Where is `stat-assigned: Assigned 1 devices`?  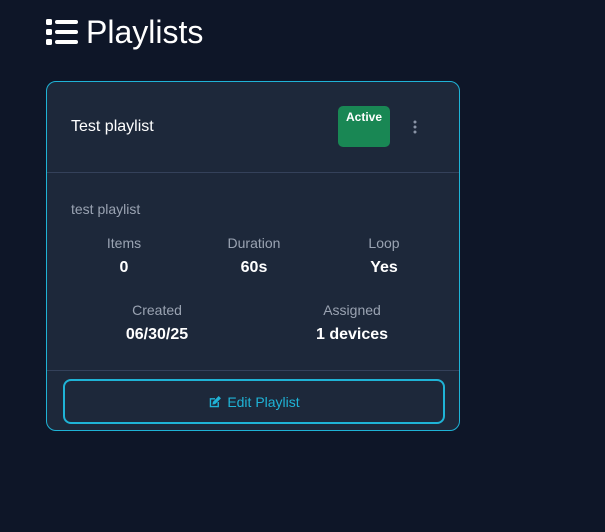 stat-assigned: Assigned 1 devices is located at coordinates (352, 323).